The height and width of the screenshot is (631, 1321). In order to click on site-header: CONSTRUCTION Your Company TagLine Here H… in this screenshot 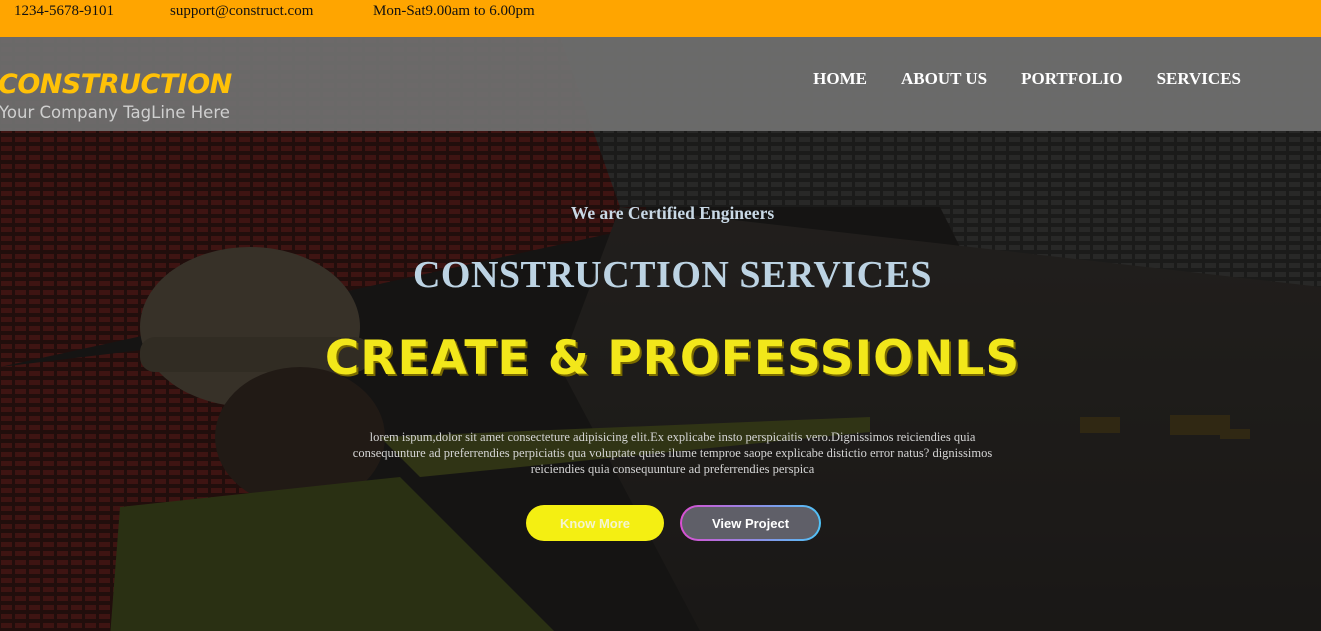, I will do `click(660, 84)`.